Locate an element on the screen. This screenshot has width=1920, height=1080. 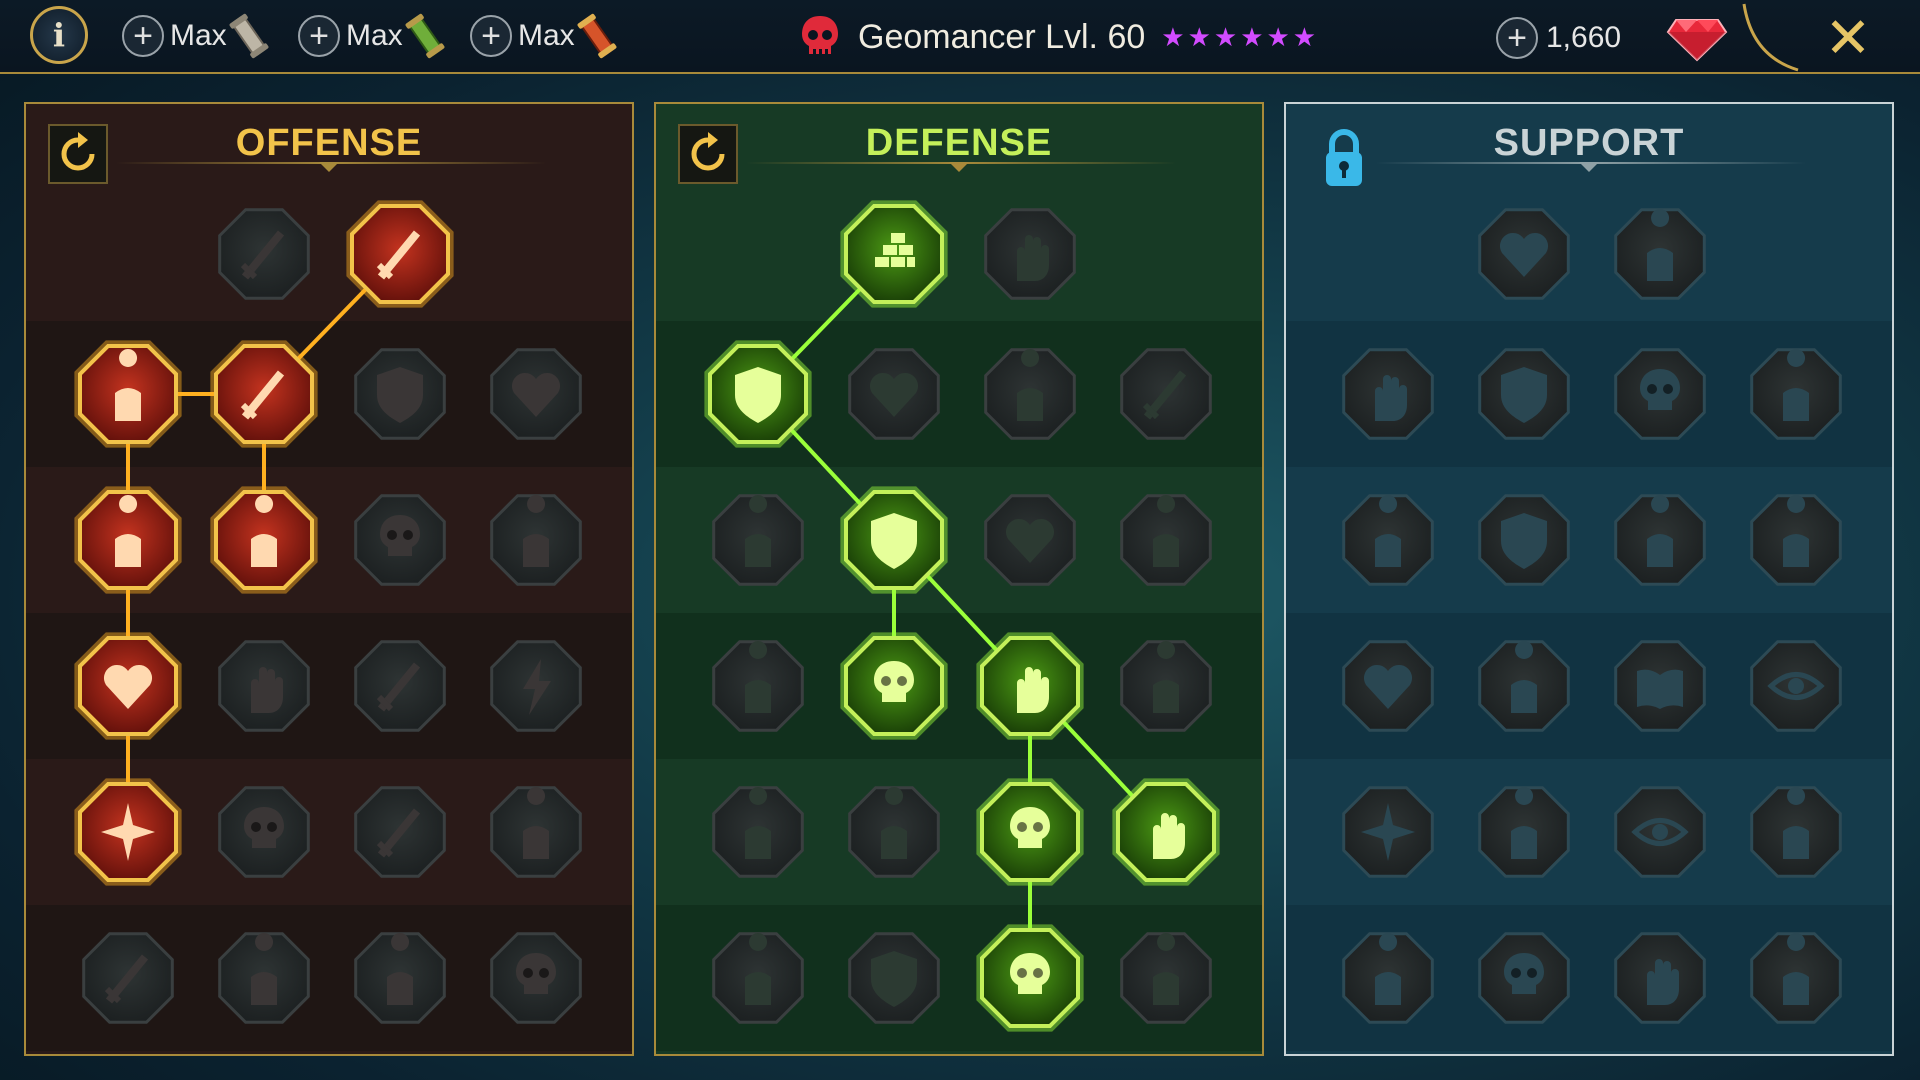
scroll-green-icon is located at coordinates (425, 36).